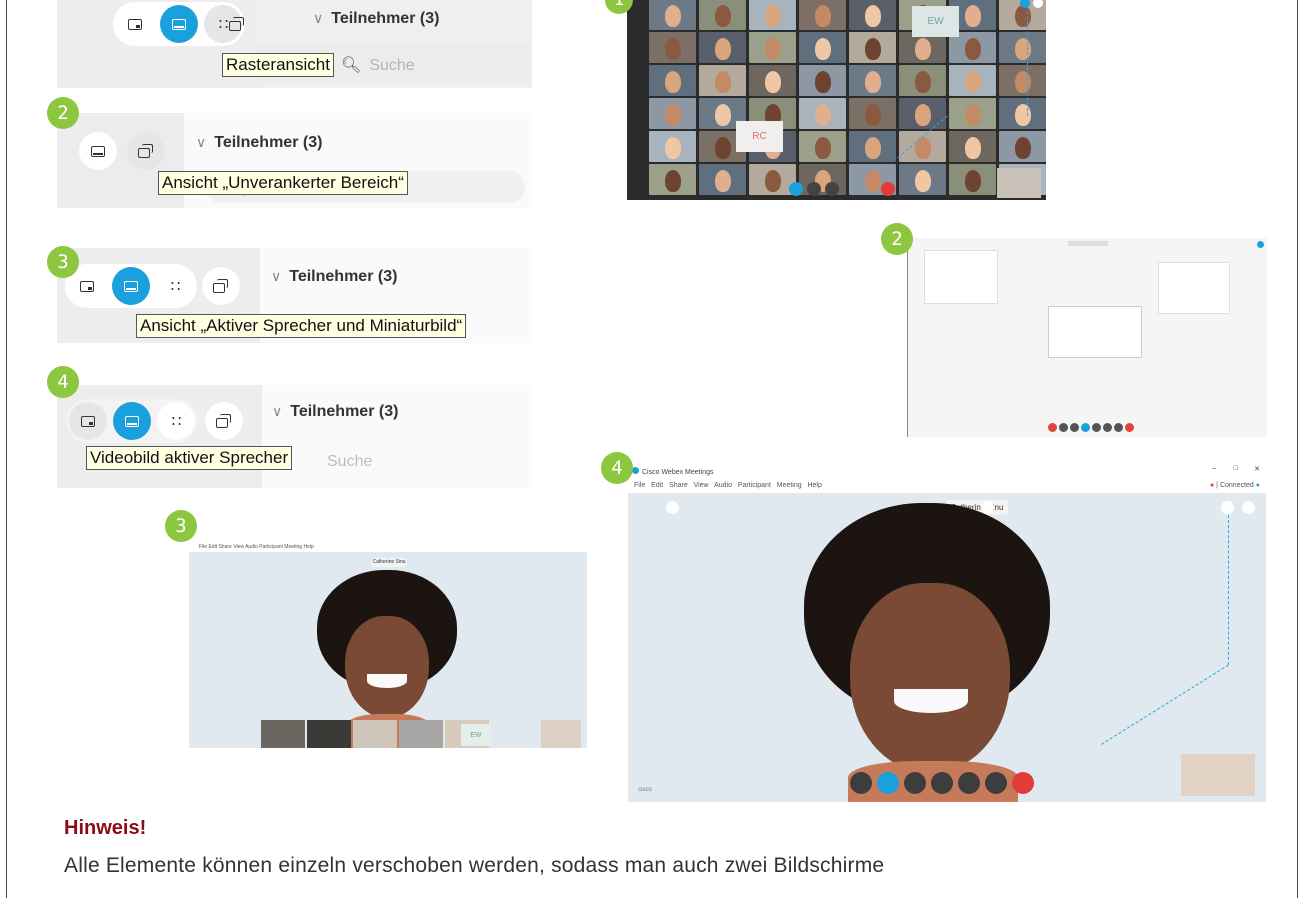  What do you see at coordinates (1236, 468) in the screenshot?
I see `maximize-icon: □` at bounding box center [1236, 468].